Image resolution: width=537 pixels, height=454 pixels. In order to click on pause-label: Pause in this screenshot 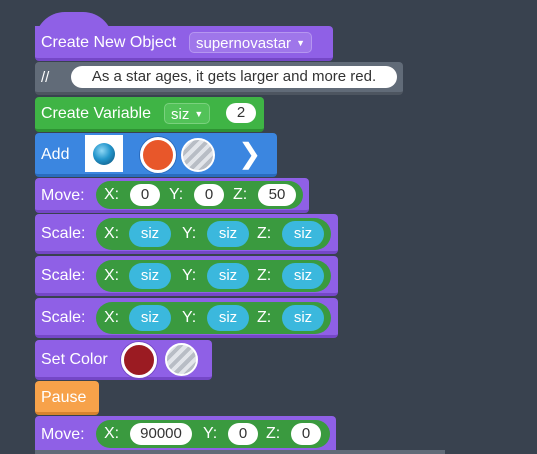, I will do `click(64, 397)`.